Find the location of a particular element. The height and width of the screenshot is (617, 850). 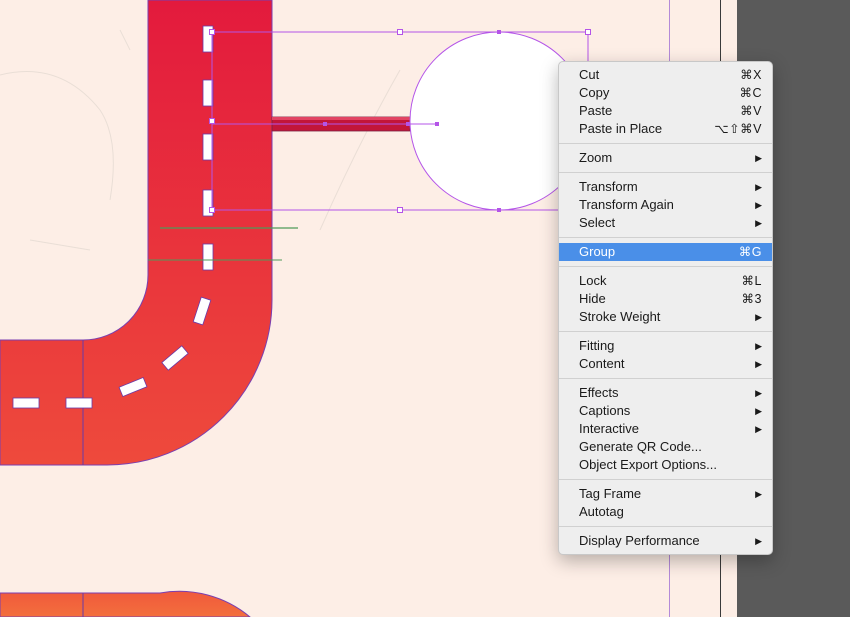

menu-item-shortcut: ⌥⇧⌘V is located at coordinates (738, 129).